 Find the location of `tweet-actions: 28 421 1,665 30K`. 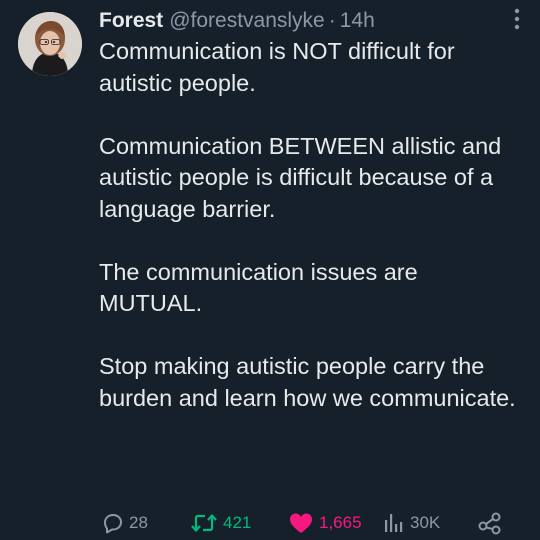

tweet-actions: 28 421 1,665 30K is located at coordinates (313, 523).